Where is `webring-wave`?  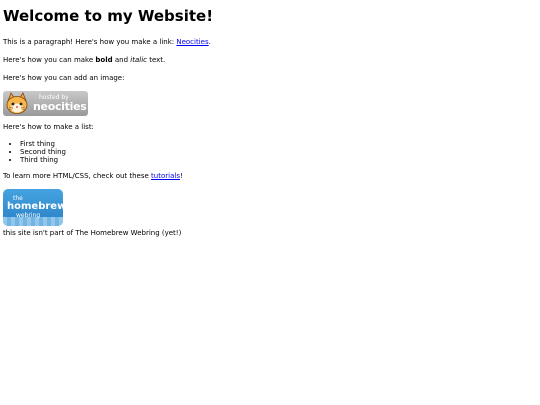 webring-wave is located at coordinates (33, 221).